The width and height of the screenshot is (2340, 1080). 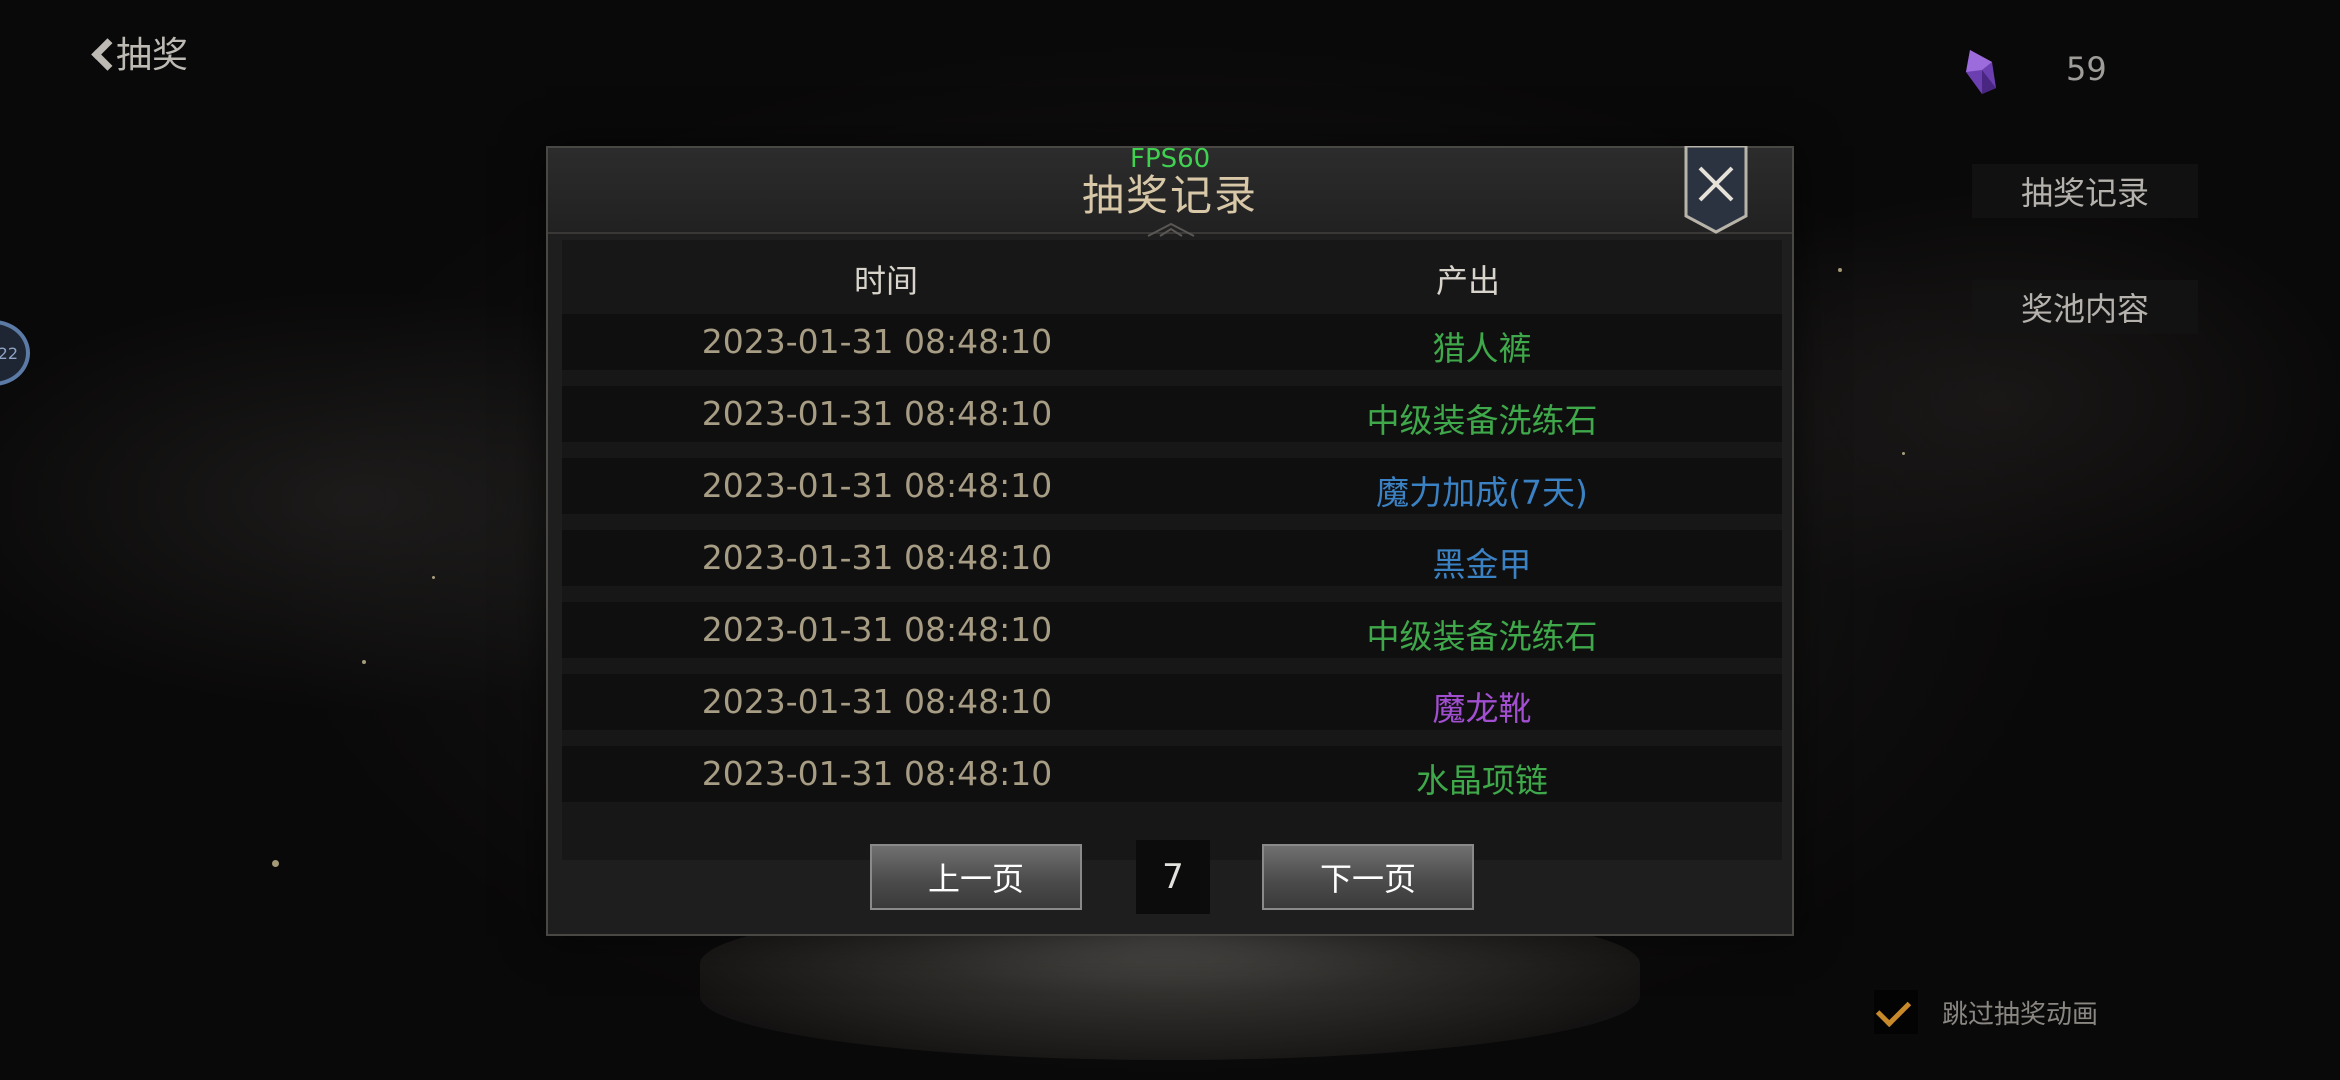 What do you see at coordinates (1981, 72) in the screenshot?
I see `purple-crystal-icon` at bounding box center [1981, 72].